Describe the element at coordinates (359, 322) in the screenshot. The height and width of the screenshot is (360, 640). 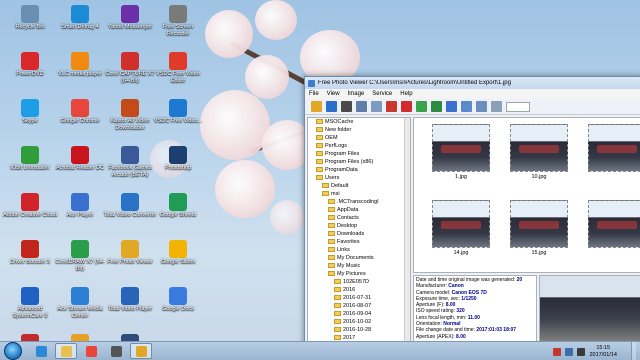
I see `tree-item: 2016-10-02` at that location.